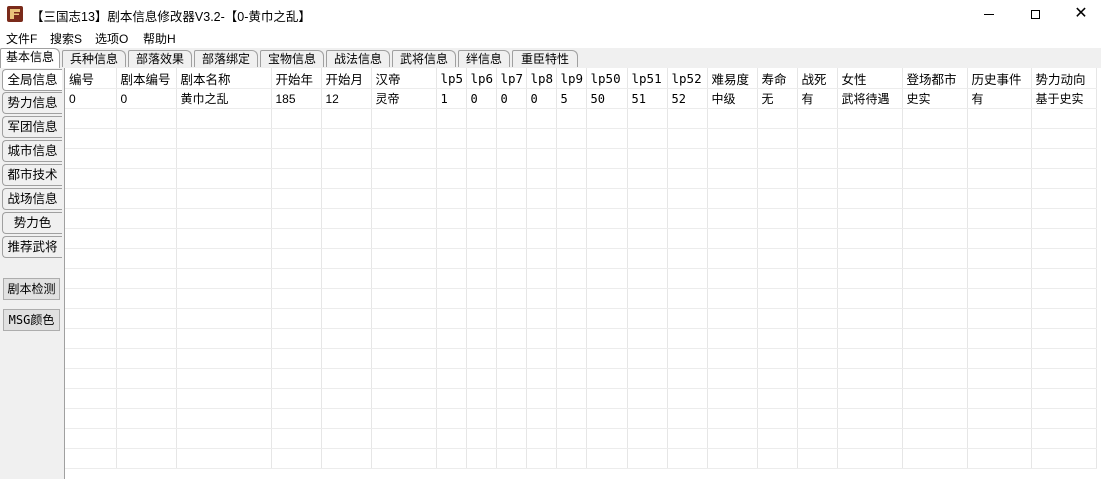 Image resolution: width=1101 pixels, height=479 pixels. Describe the element at coordinates (511, 78) in the screenshot. I see `column-header: lp7` at that location.